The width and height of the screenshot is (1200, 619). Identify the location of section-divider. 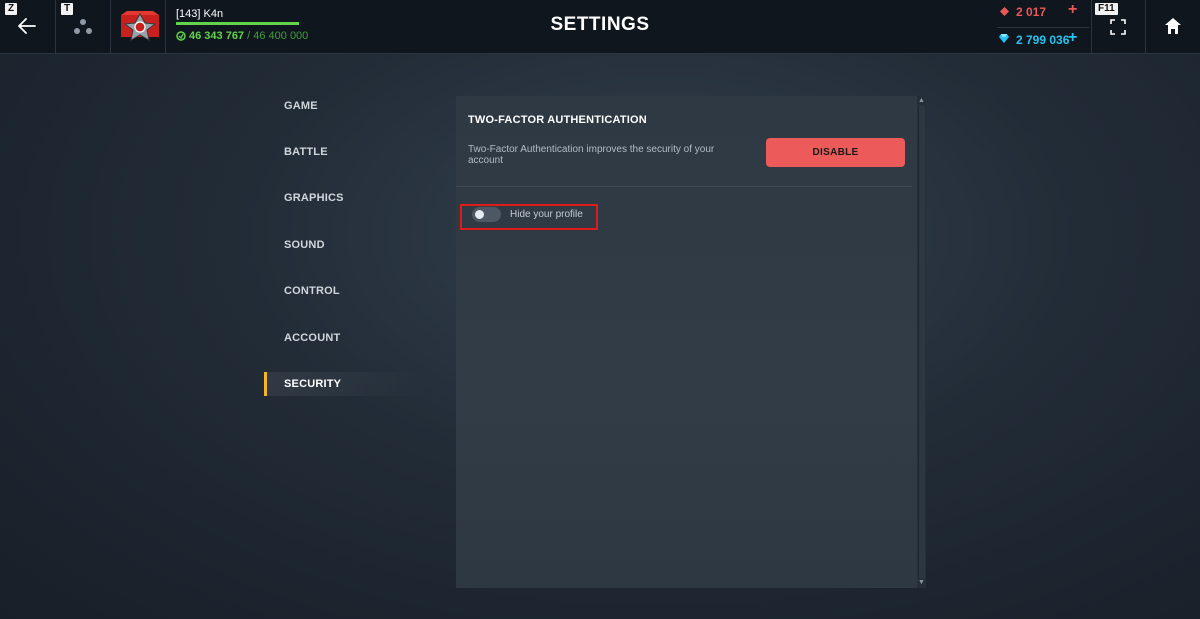
(684, 186).